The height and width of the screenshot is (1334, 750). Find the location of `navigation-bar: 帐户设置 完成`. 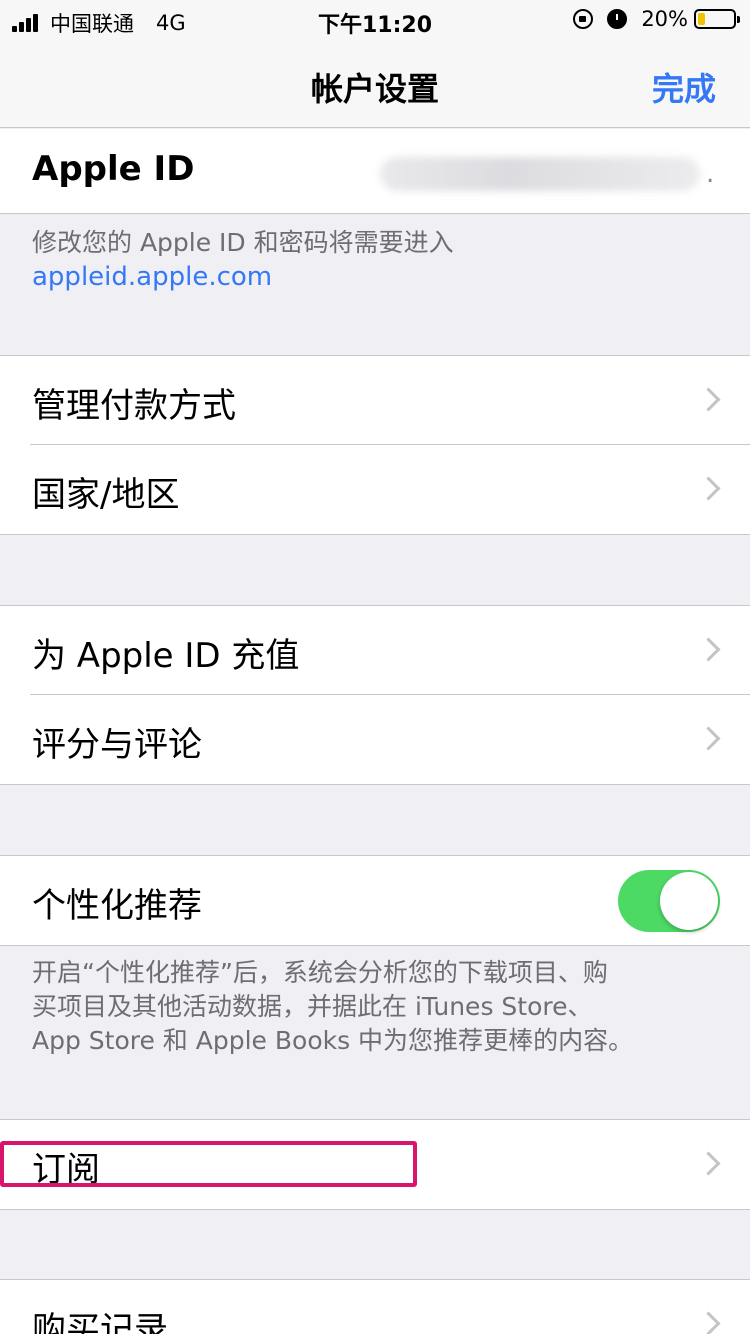

navigation-bar: 帐户设置 完成 is located at coordinates (375, 84).